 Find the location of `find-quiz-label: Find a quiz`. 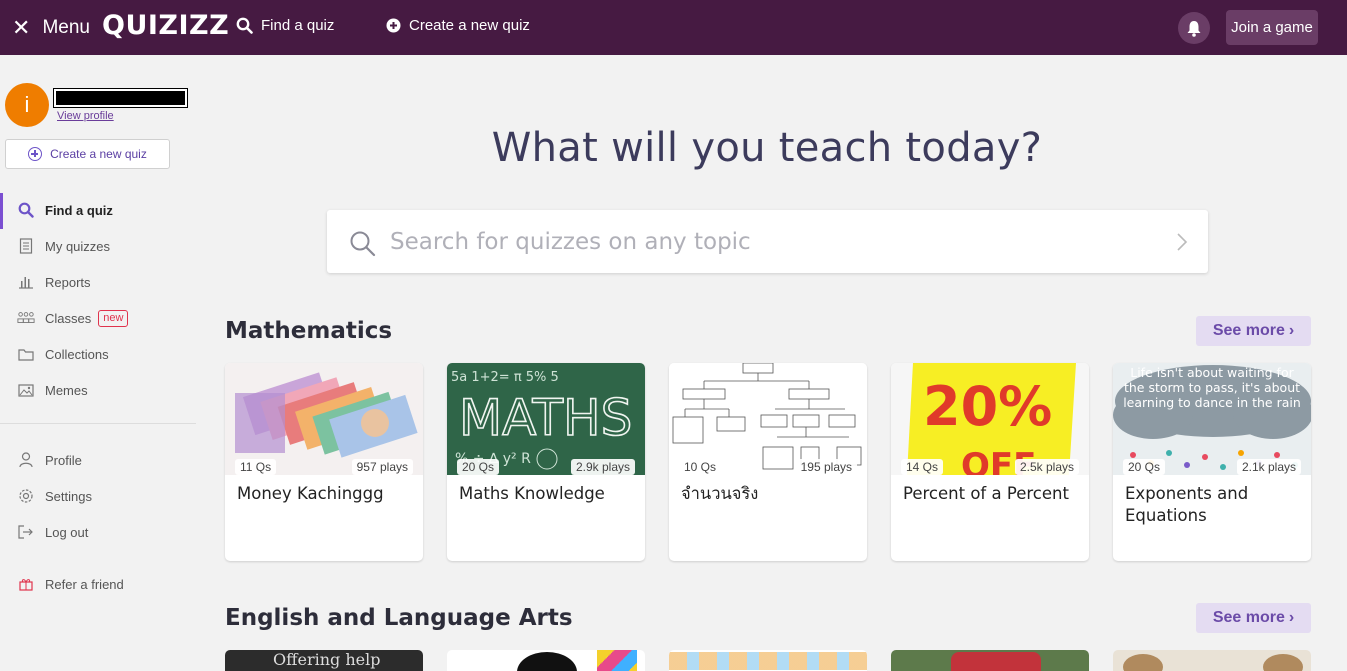

find-quiz-label: Find a quiz is located at coordinates (298, 25).